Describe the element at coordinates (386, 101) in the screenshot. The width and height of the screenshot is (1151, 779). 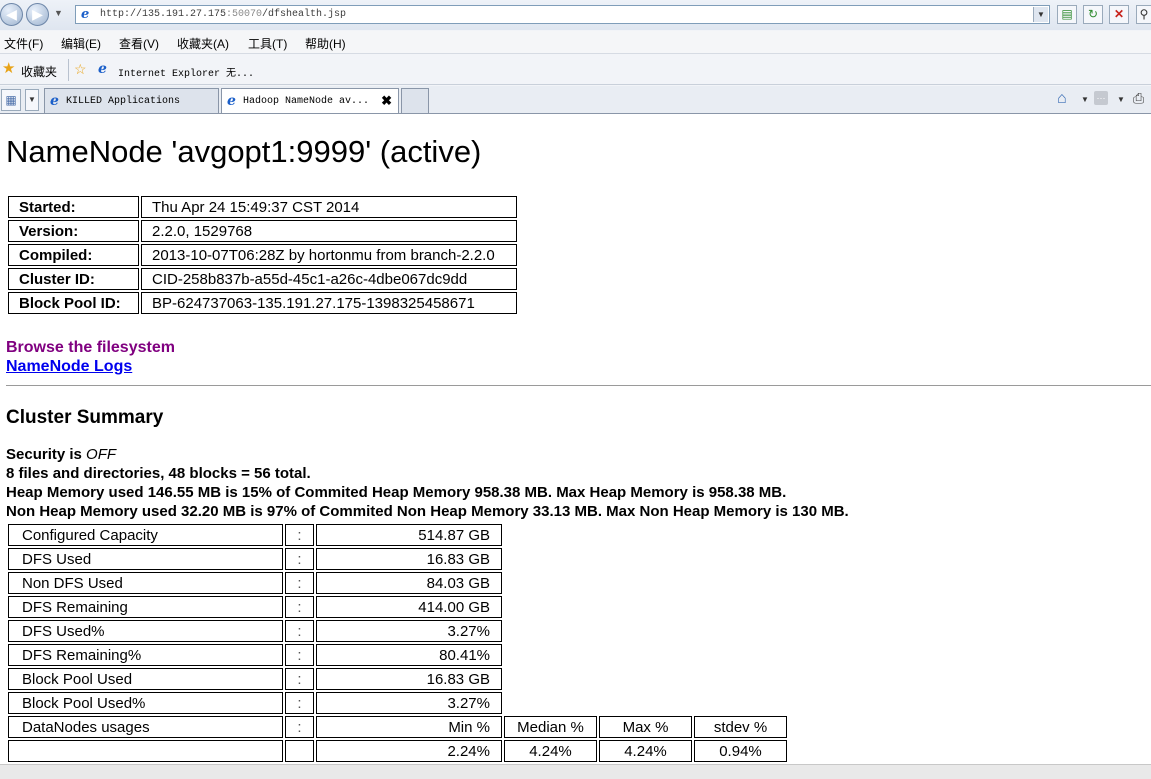
I see `close-tab-icon: ✖` at that location.